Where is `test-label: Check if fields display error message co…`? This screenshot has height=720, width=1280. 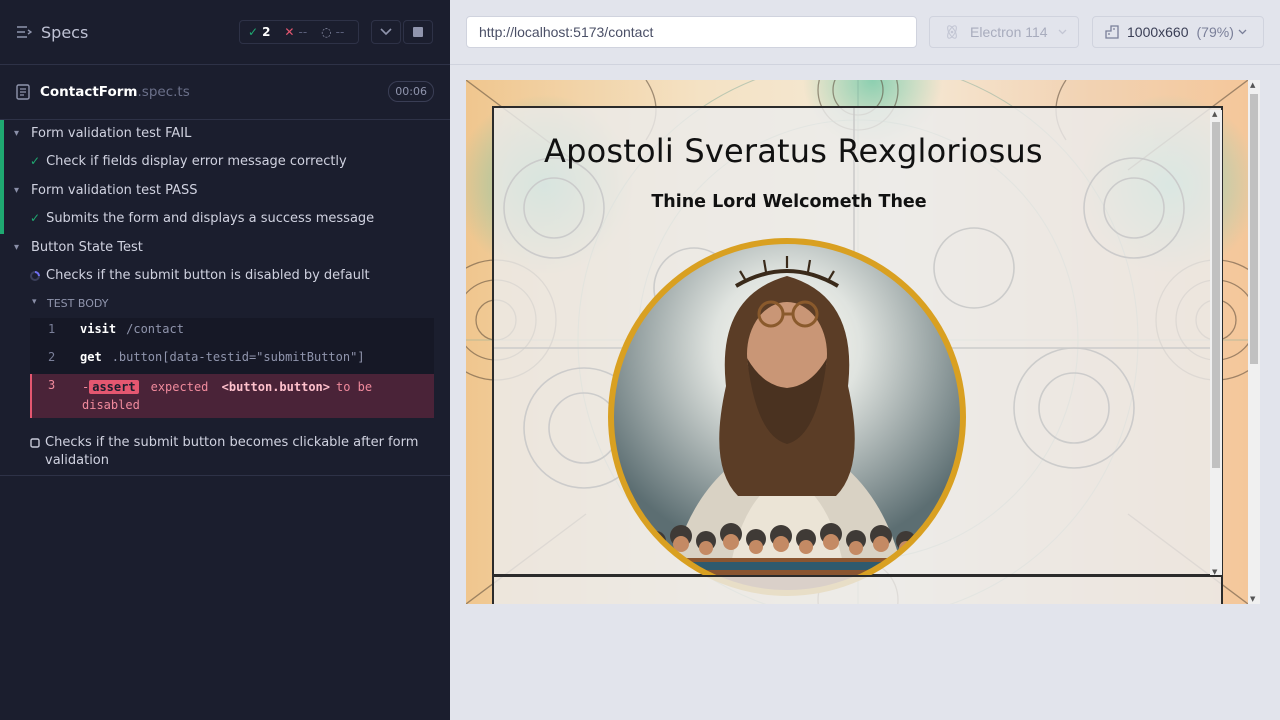
test-label: Check if fields display error message co… is located at coordinates (196, 161).